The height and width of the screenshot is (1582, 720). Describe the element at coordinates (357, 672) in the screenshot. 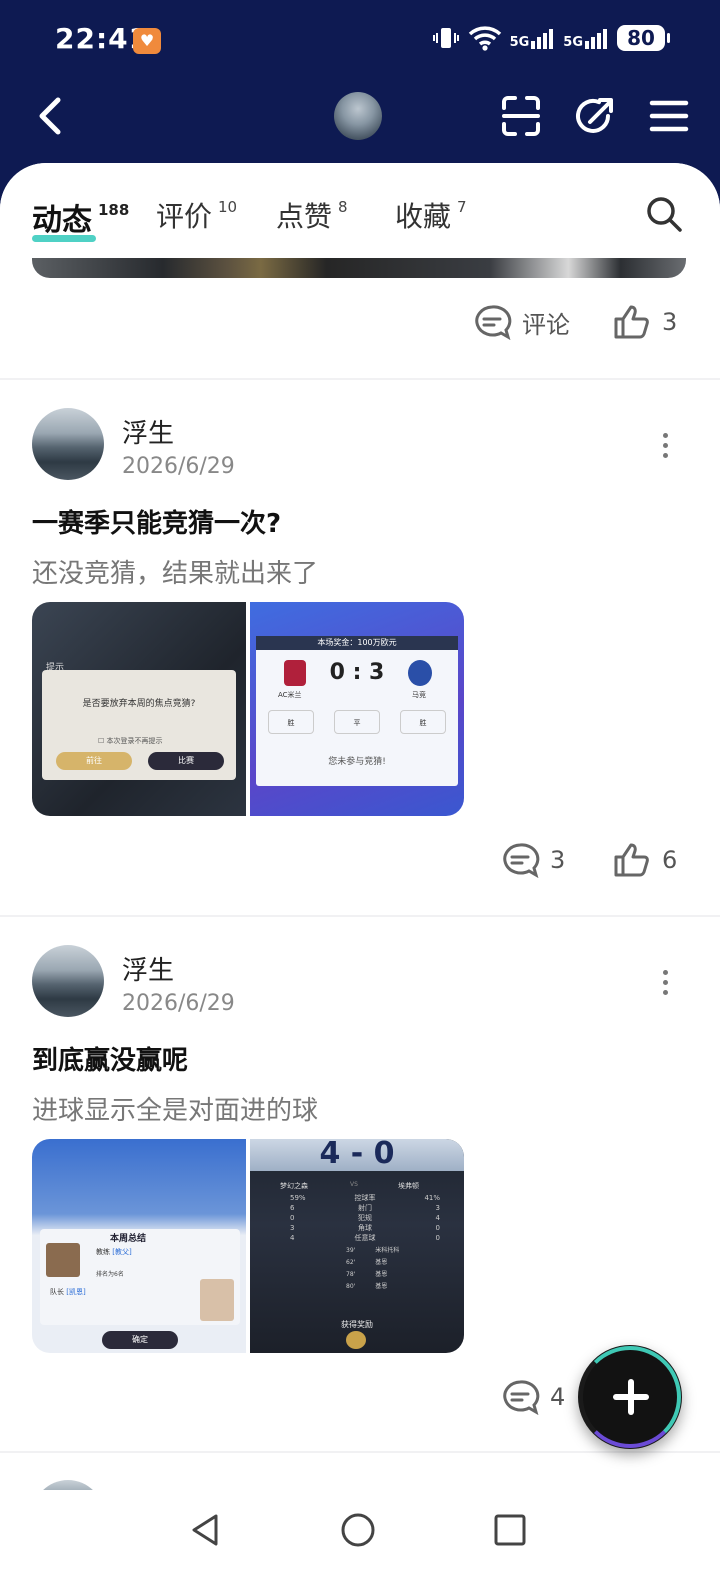

I see `image-score: 0 : 3` at that location.